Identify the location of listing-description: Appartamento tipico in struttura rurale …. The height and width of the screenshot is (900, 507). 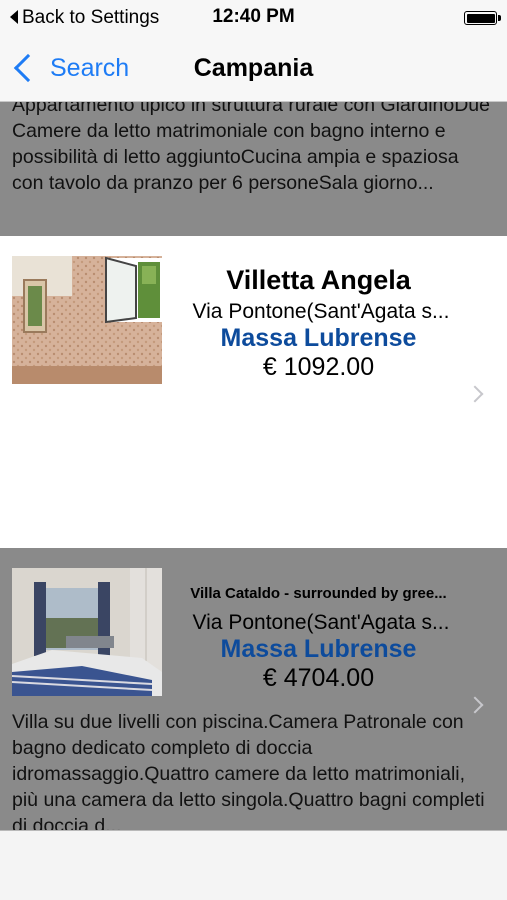
(251, 148).